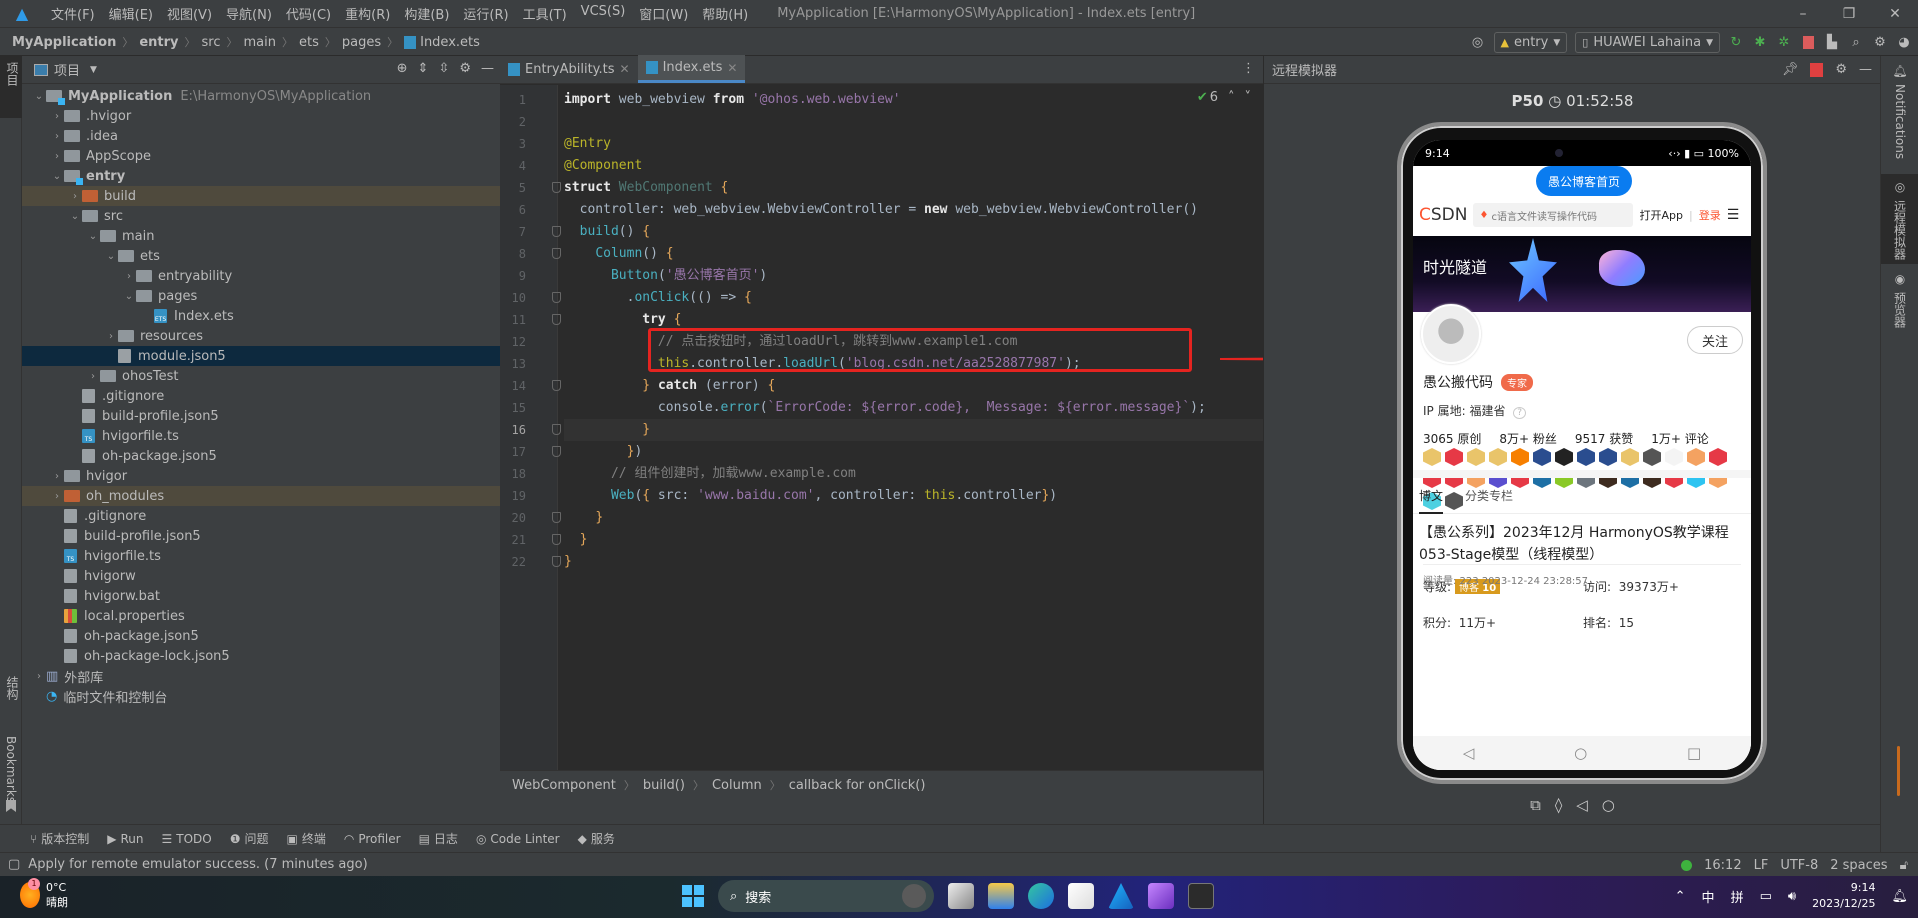  What do you see at coordinates (1647, 42) in the screenshot?
I see `device-select: ▯ HUAWEI Lahaina ▼` at bounding box center [1647, 42].